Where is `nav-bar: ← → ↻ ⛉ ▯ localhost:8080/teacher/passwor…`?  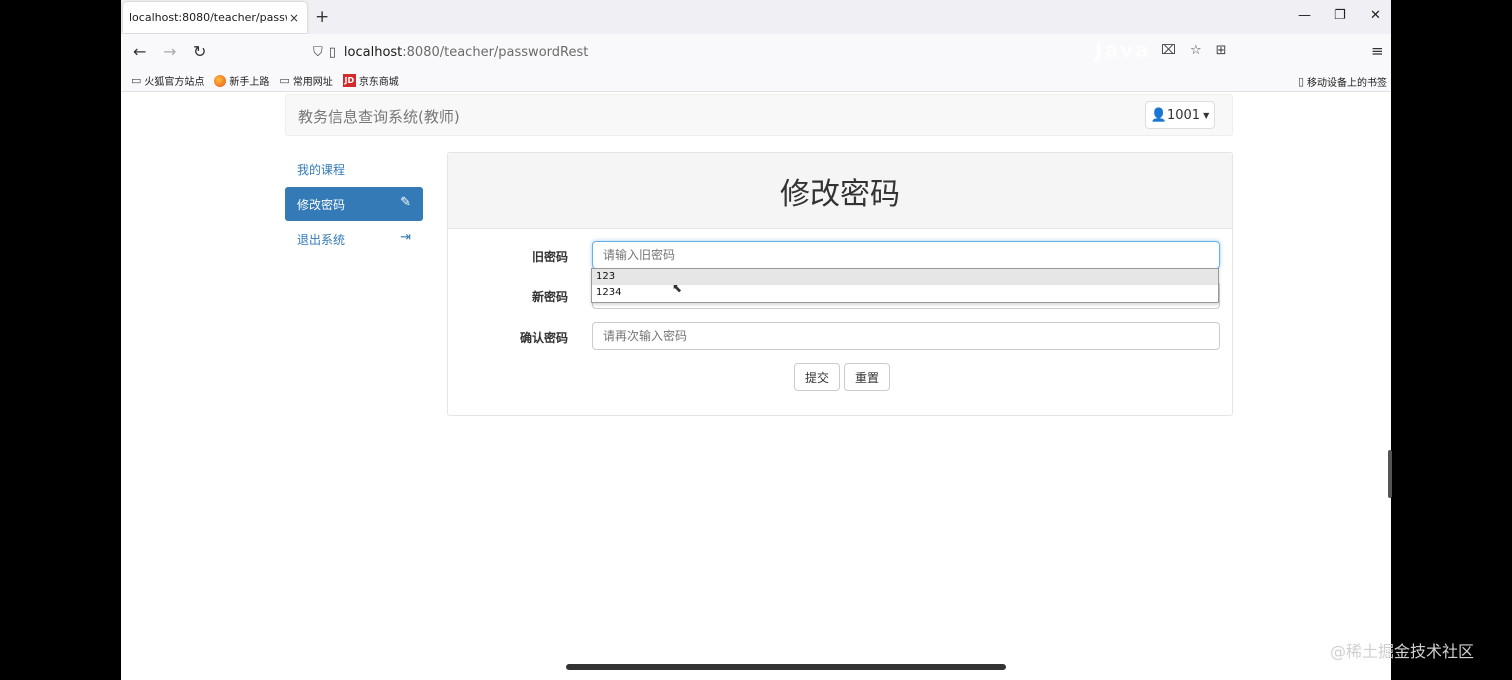 nav-bar: ← → ↻ ⛉ ▯ localhost:8080/teacher/passwor… is located at coordinates (756, 52).